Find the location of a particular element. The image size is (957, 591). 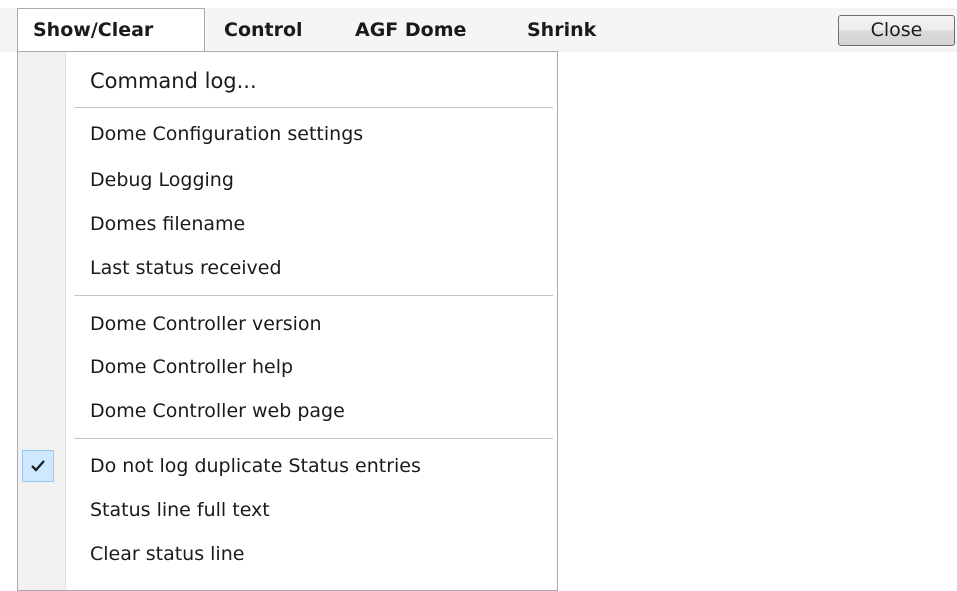

menu-item-domes-filename: Domes filename is located at coordinates (167, 224).